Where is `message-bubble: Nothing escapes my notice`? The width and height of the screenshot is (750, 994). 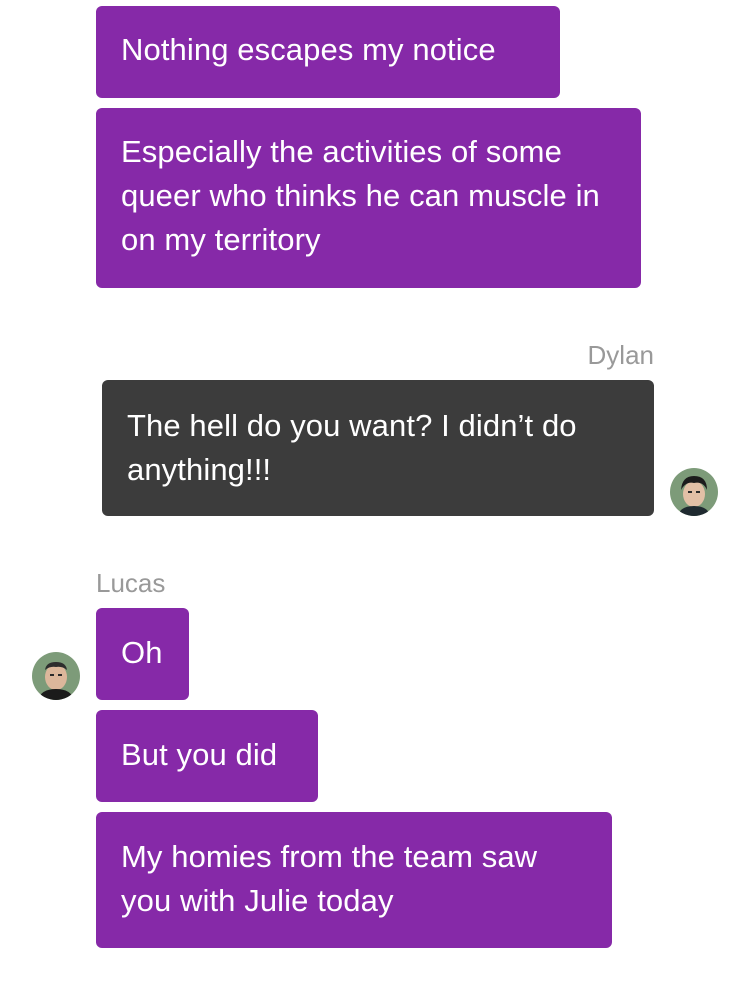
message-bubble: Nothing escapes my notice is located at coordinates (328, 52).